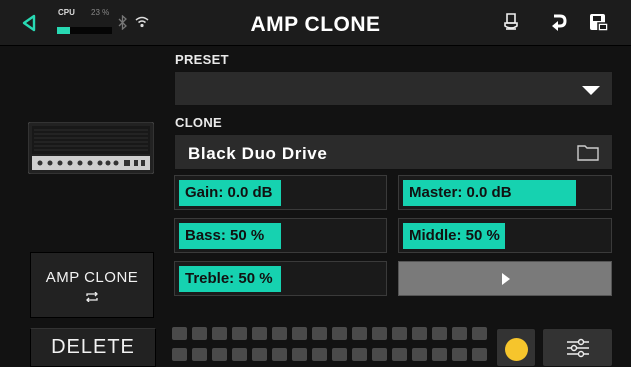 The width and height of the screenshot is (631, 367). I want to click on middle-label: Middle: 50 %, so click(454, 235).